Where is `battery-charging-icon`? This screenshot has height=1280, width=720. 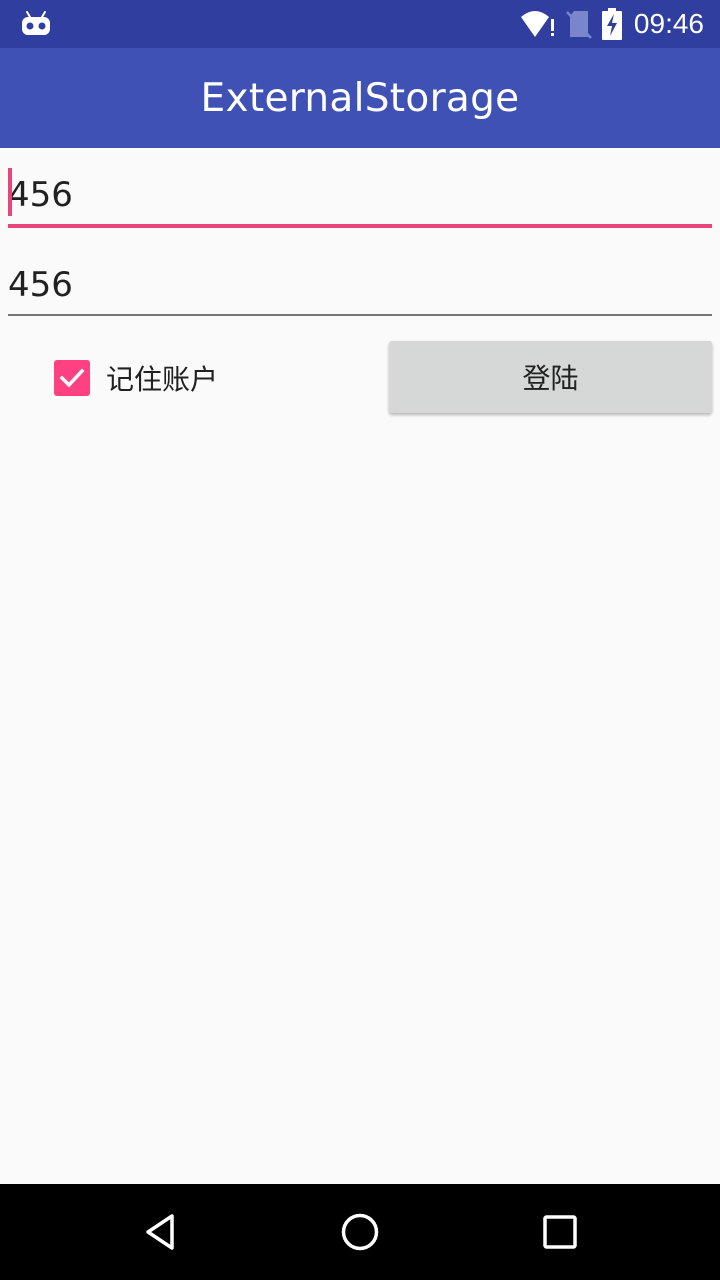
battery-charging-icon is located at coordinates (611, 24).